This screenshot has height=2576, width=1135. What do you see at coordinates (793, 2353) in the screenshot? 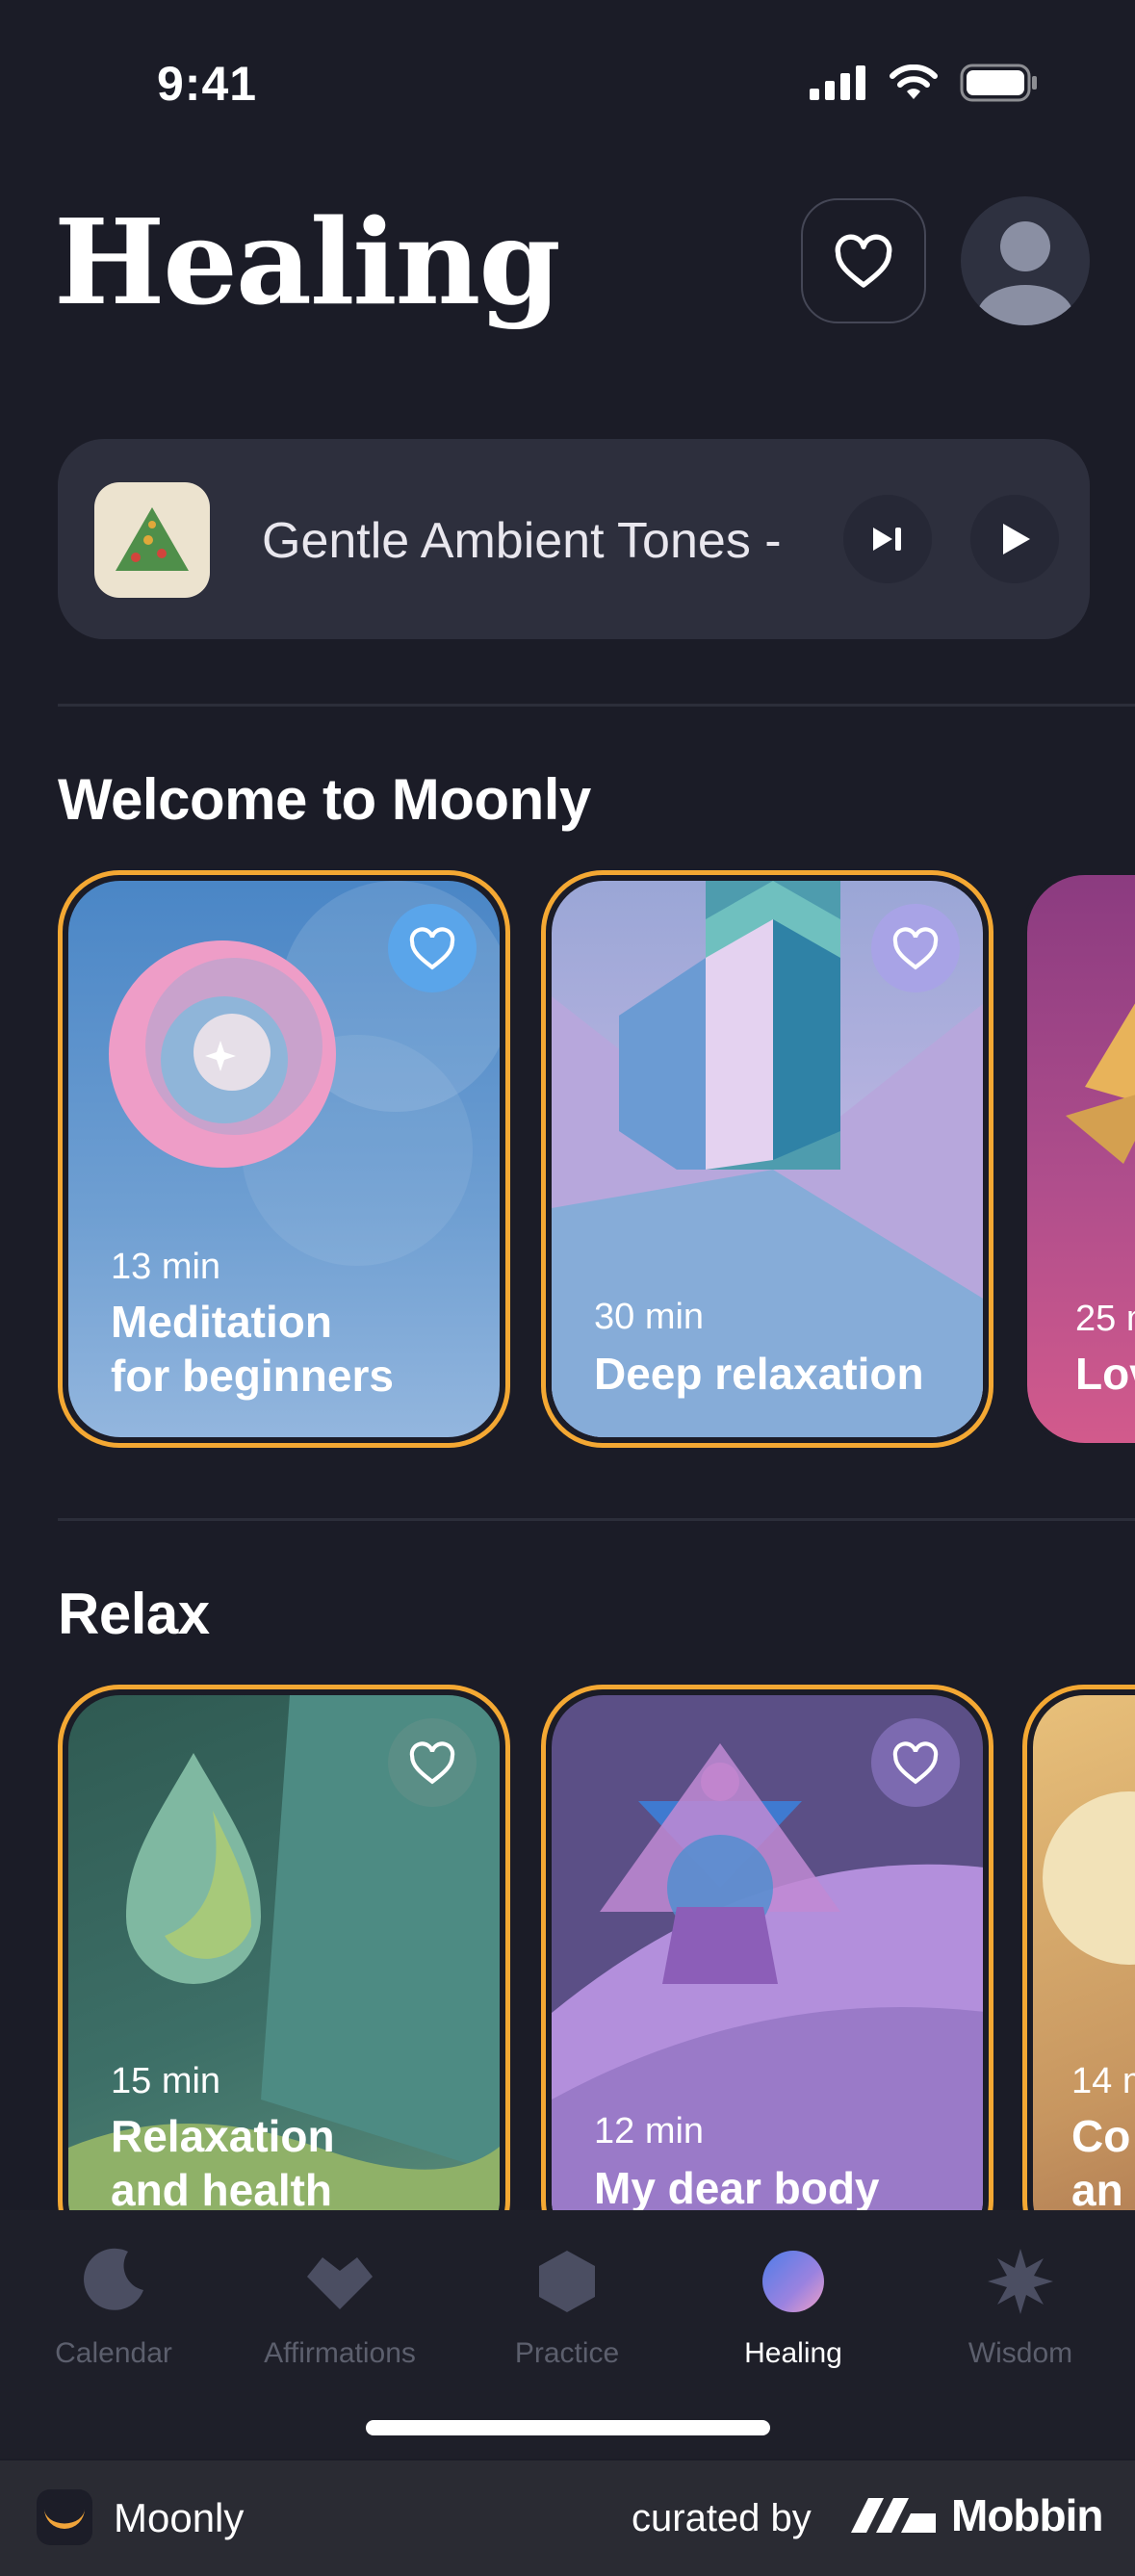
I see `tab-label: Healing` at bounding box center [793, 2353].